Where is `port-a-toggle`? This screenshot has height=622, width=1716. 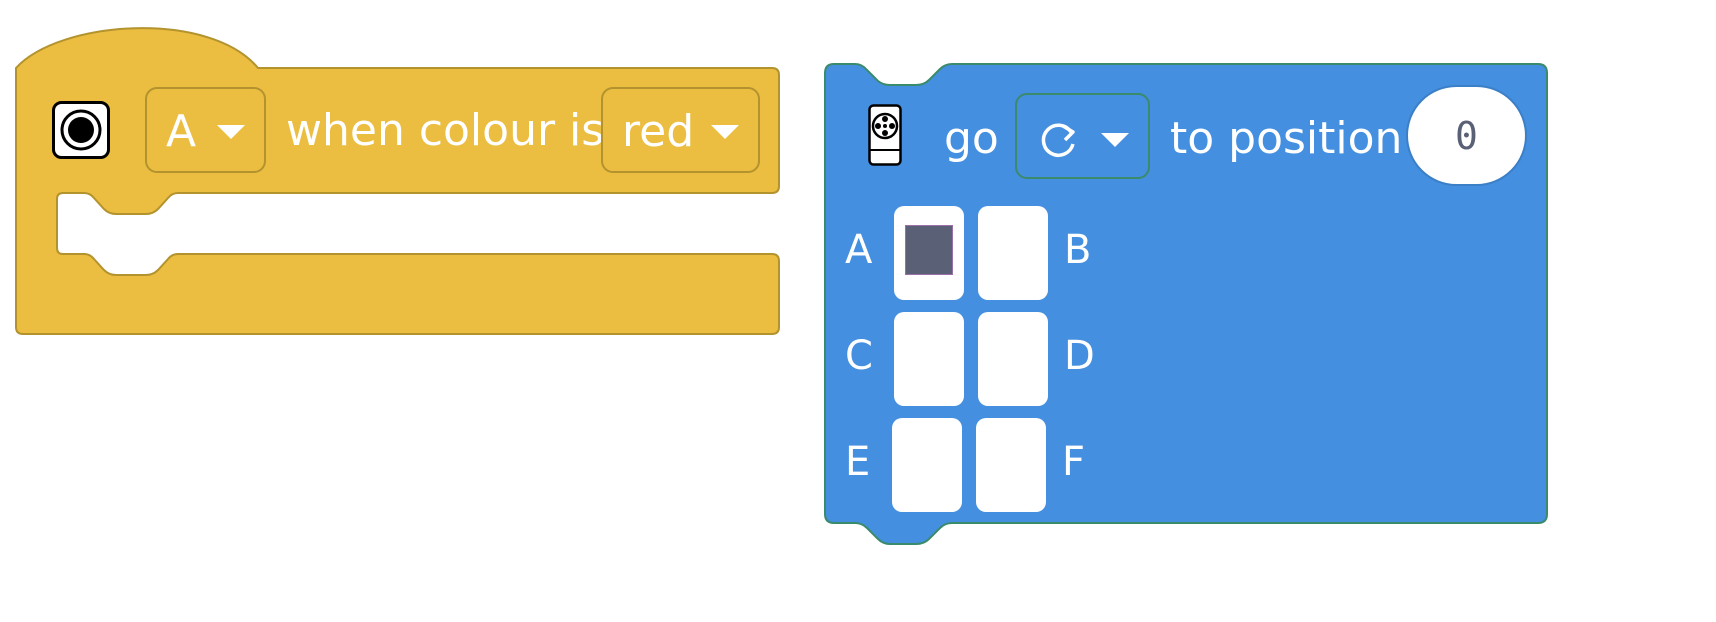
port-a-toggle is located at coordinates (929, 253).